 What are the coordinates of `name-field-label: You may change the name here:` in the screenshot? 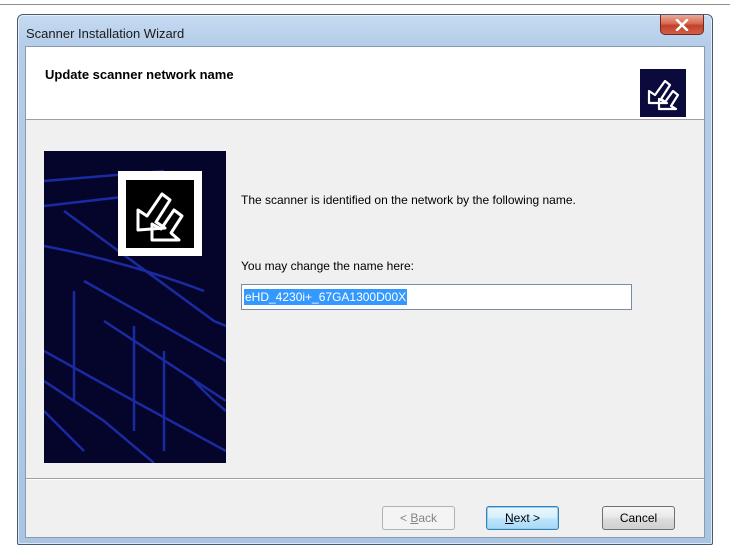 It's located at (328, 266).